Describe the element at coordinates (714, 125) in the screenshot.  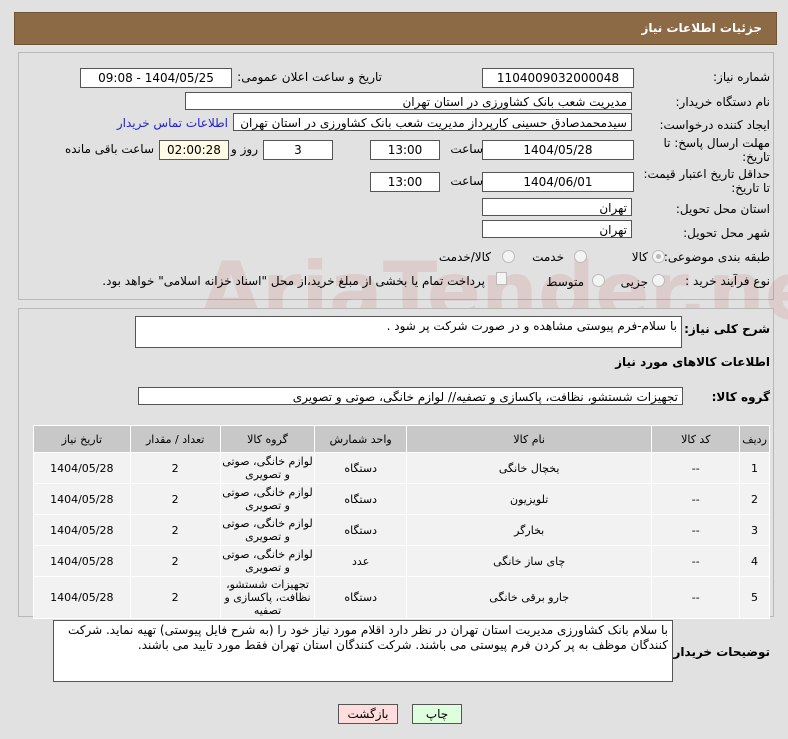
I see `creator-label: ایجاد کننده درخواست:` at that location.